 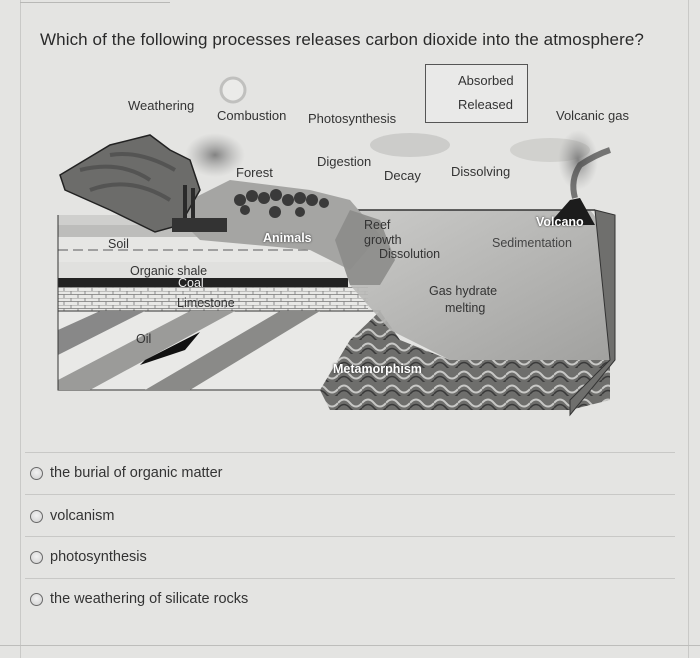 I want to click on label-volcano: Volcano, so click(x=560, y=222).